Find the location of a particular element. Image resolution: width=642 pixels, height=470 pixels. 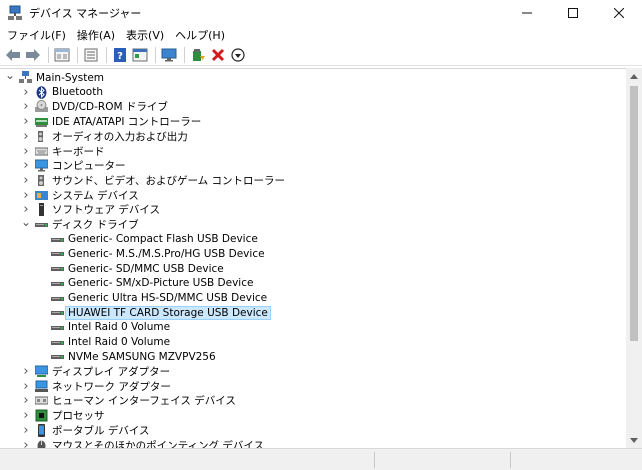

tree-item-label: ディスプレイ アダプター is located at coordinates (111, 372).